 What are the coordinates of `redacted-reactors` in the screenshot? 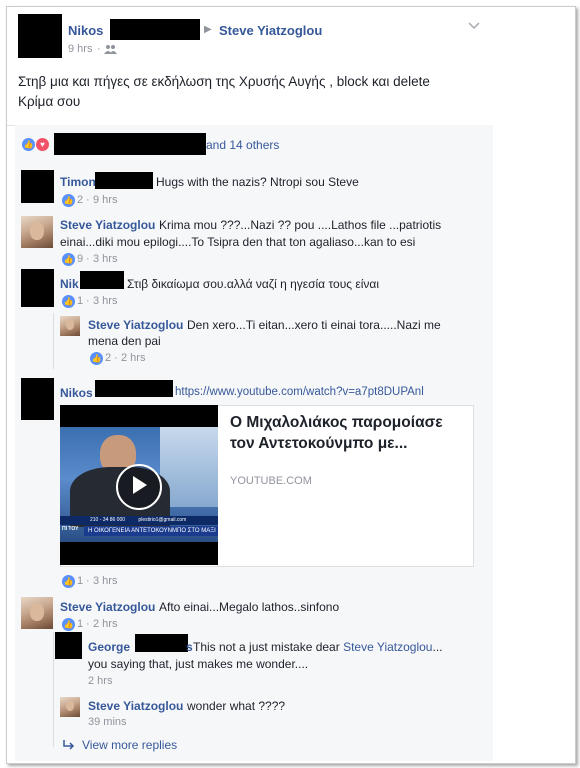 It's located at (130, 144).